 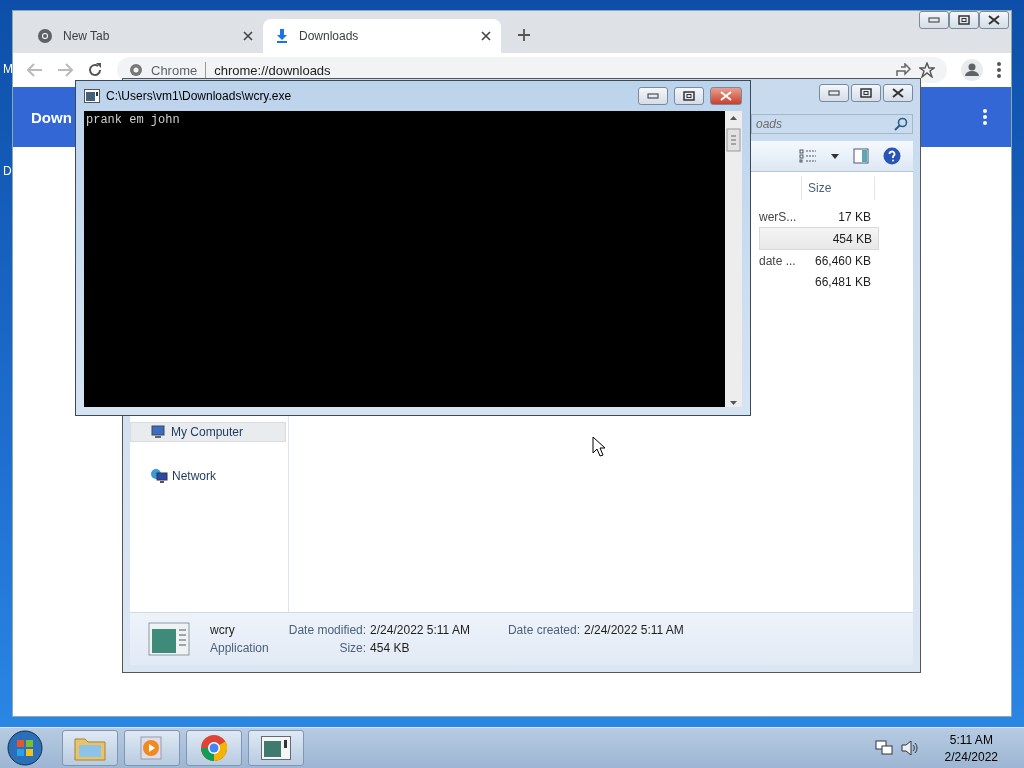 I want to click on volume-icon, so click(x=909, y=748).